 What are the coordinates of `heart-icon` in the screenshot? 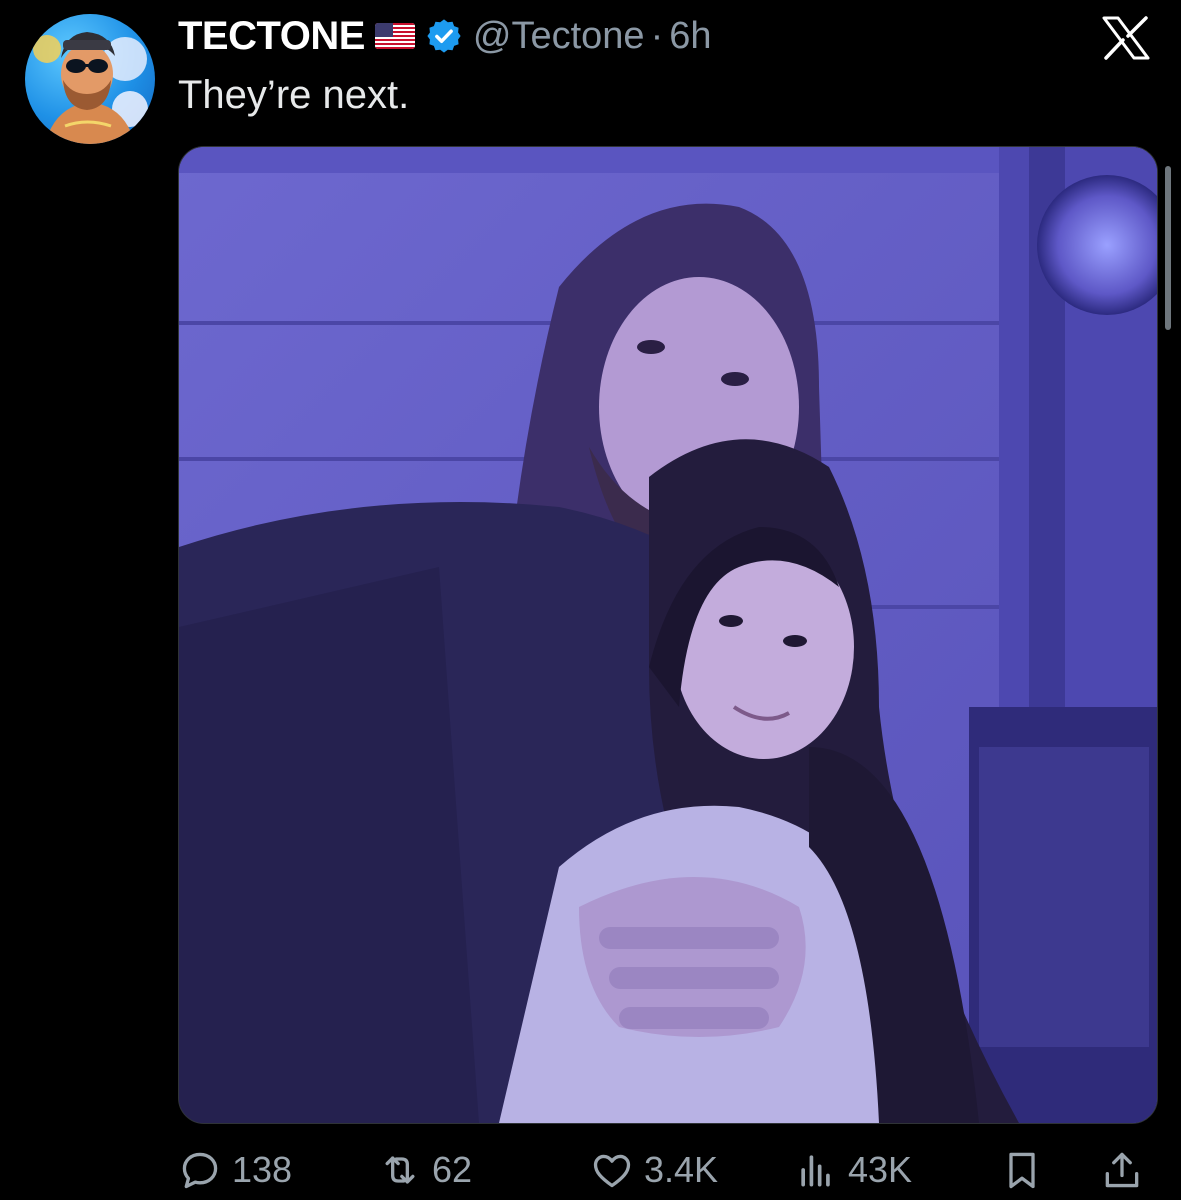 It's located at (612, 1170).